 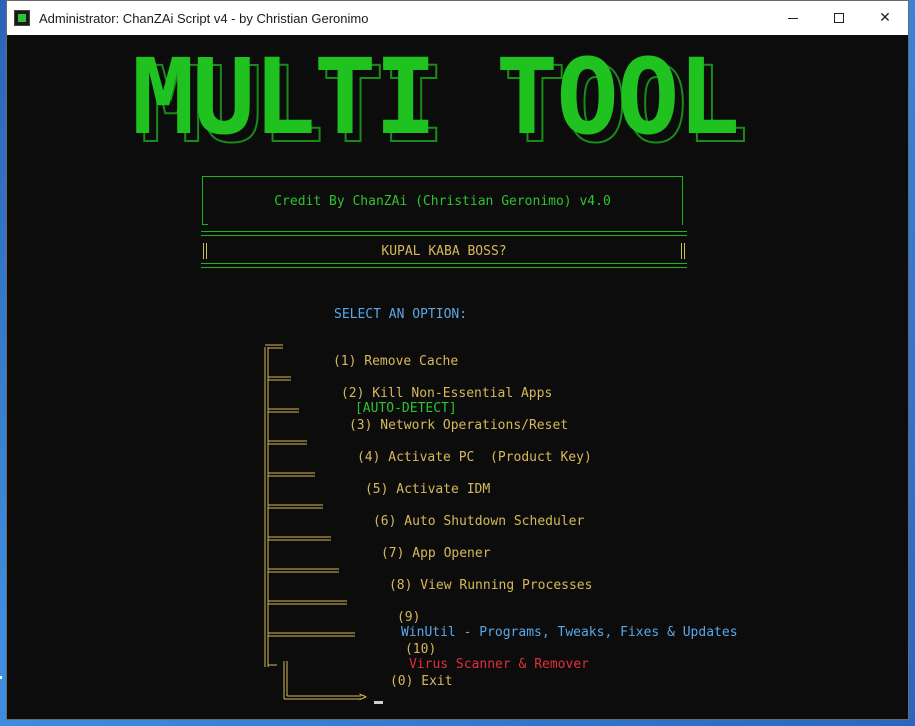 I want to click on maximize-icon, so click(x=839, y=18).